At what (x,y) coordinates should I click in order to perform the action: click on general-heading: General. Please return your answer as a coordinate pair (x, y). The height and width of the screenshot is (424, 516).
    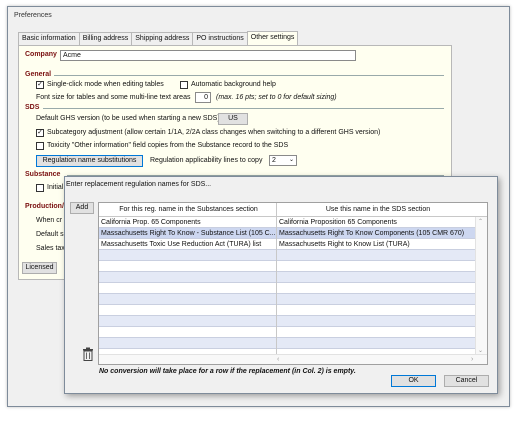
    Looking at the image, I should click on (38, 74).